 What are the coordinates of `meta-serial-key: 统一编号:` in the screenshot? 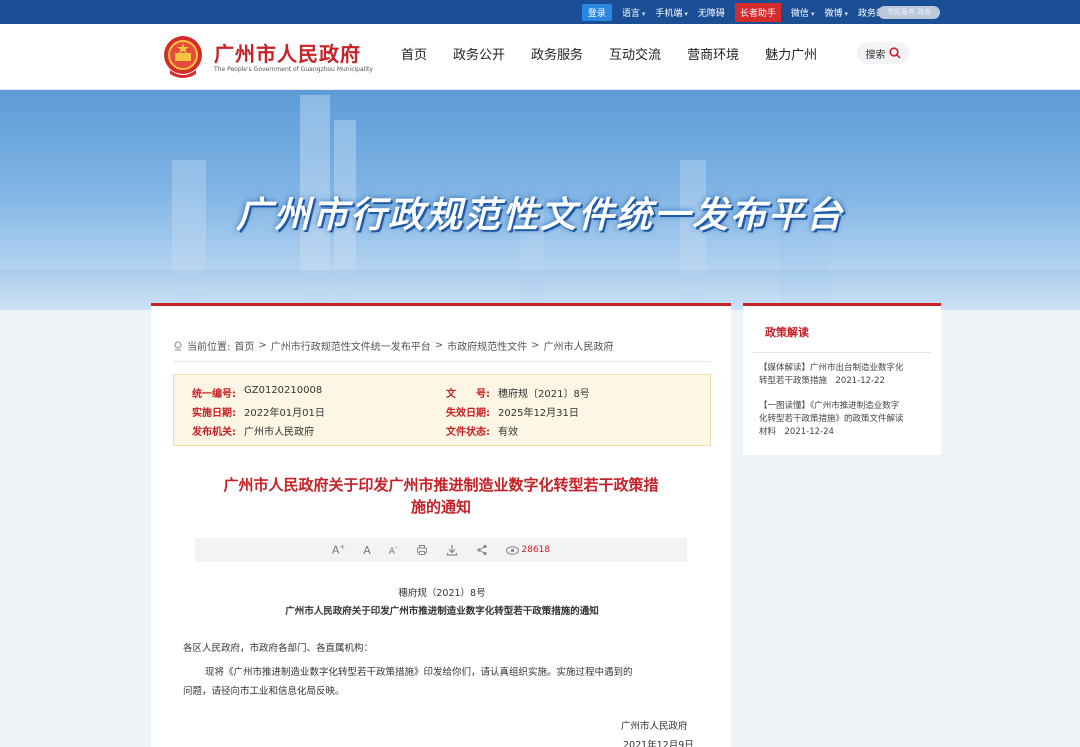 It's located at (214, 394).